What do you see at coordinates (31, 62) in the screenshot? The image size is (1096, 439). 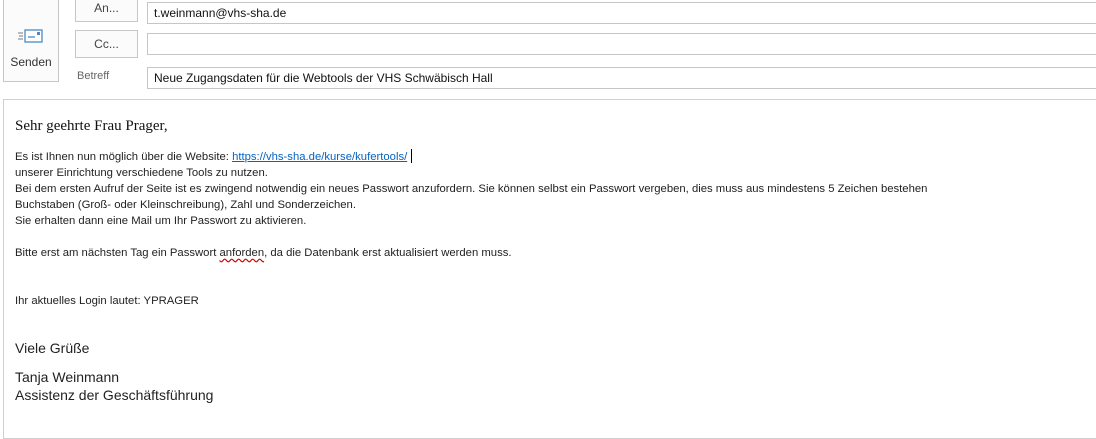 I see `send-label: Senden` at bounding box center [31, 62].